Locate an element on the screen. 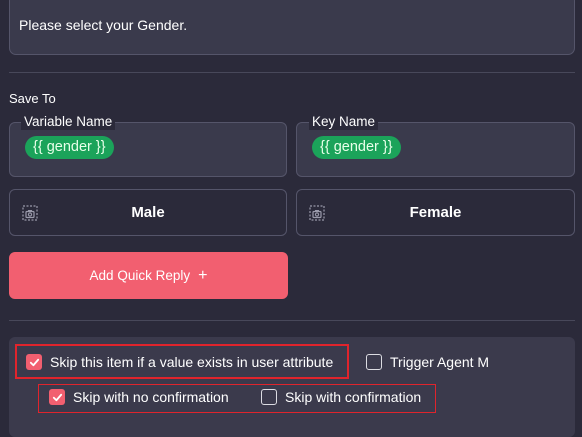 The image size is (582, 437). divider-top is located at coordinates (292, 72).